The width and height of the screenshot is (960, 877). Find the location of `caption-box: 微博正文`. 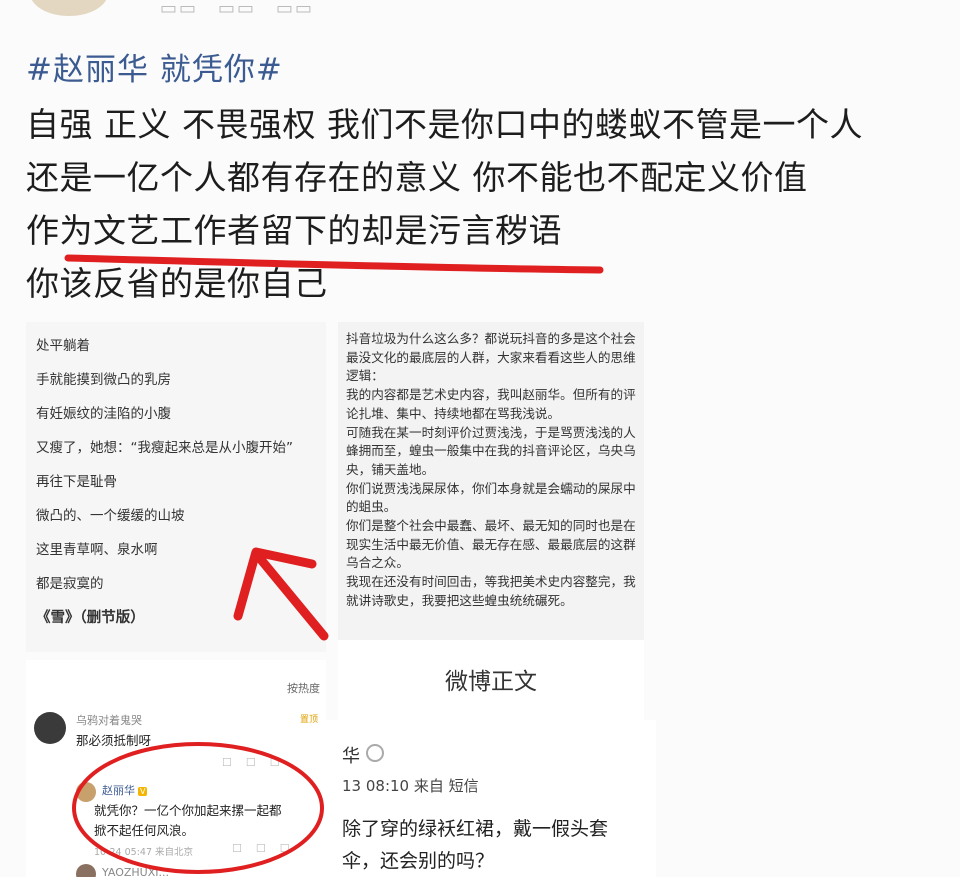

caption-box: 微博正文 is located at coordinates (491, 680).